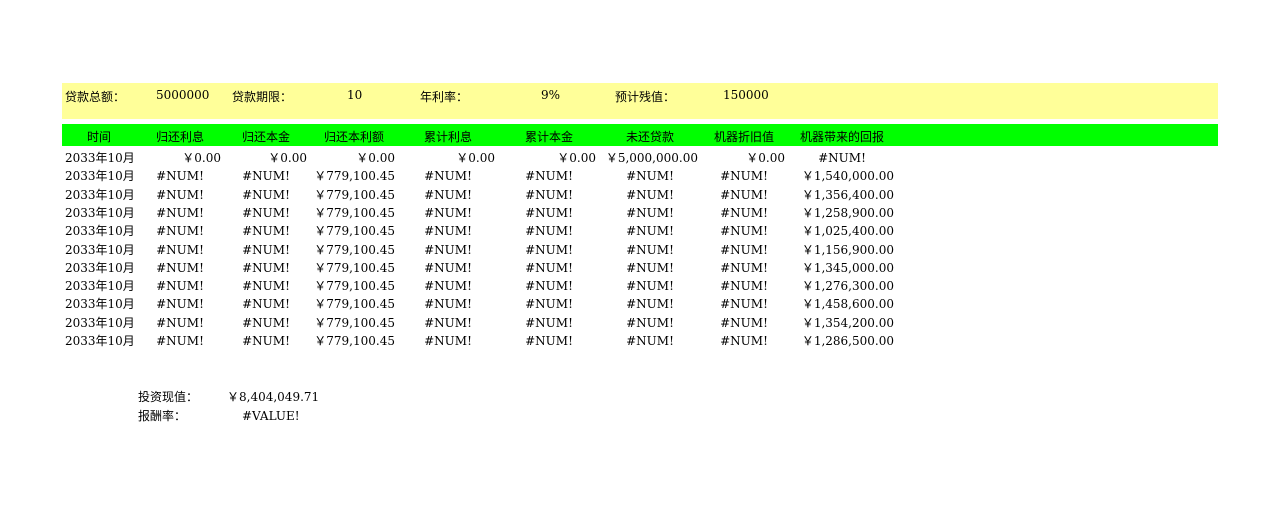 The width and height of the screenshot is (1280, 506). What do you see at coordinates (848, 323) in the screenshot?
I see `table-cell: ￥1,354,200.00` at bounding box center [848, 323].